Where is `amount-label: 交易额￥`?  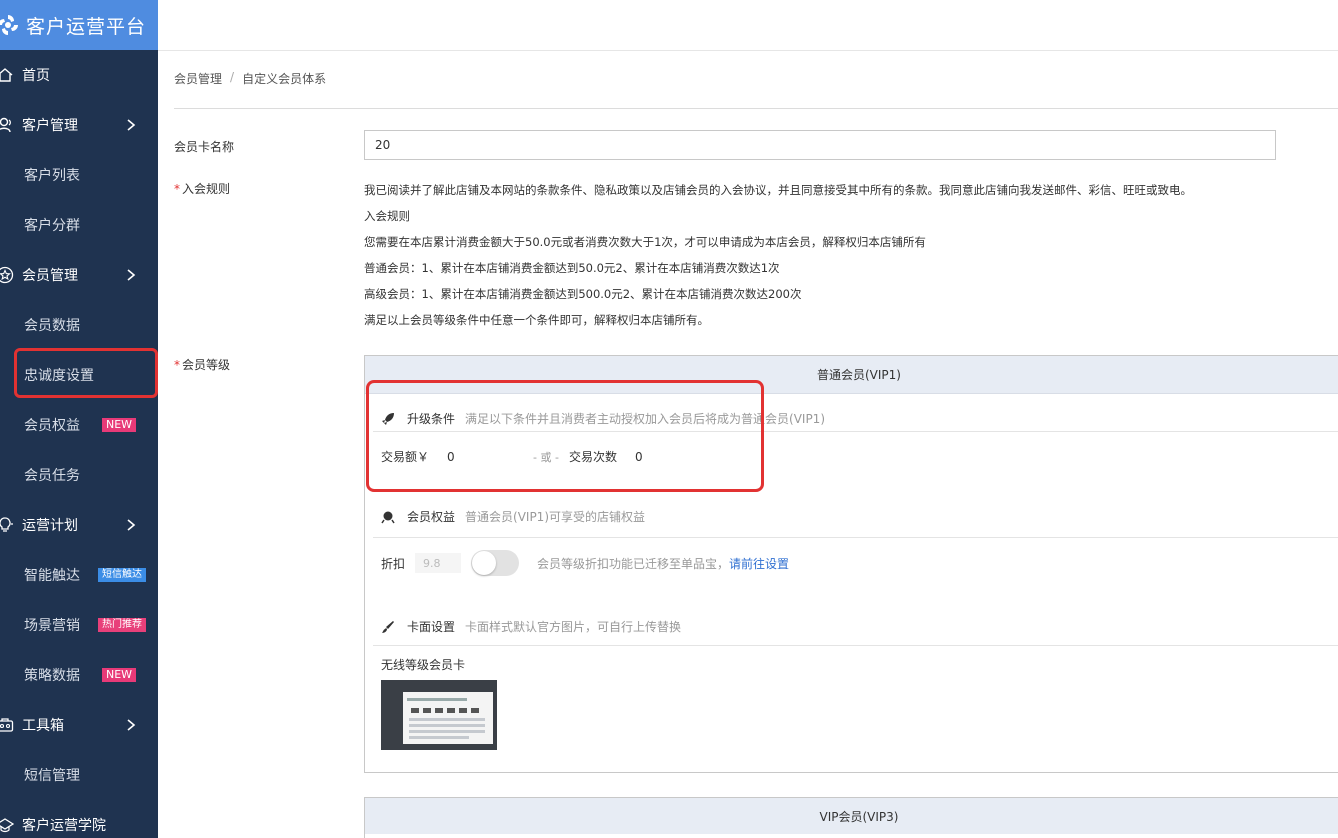
amount-label: 交易额￥ is located at coordinates (405, 457).